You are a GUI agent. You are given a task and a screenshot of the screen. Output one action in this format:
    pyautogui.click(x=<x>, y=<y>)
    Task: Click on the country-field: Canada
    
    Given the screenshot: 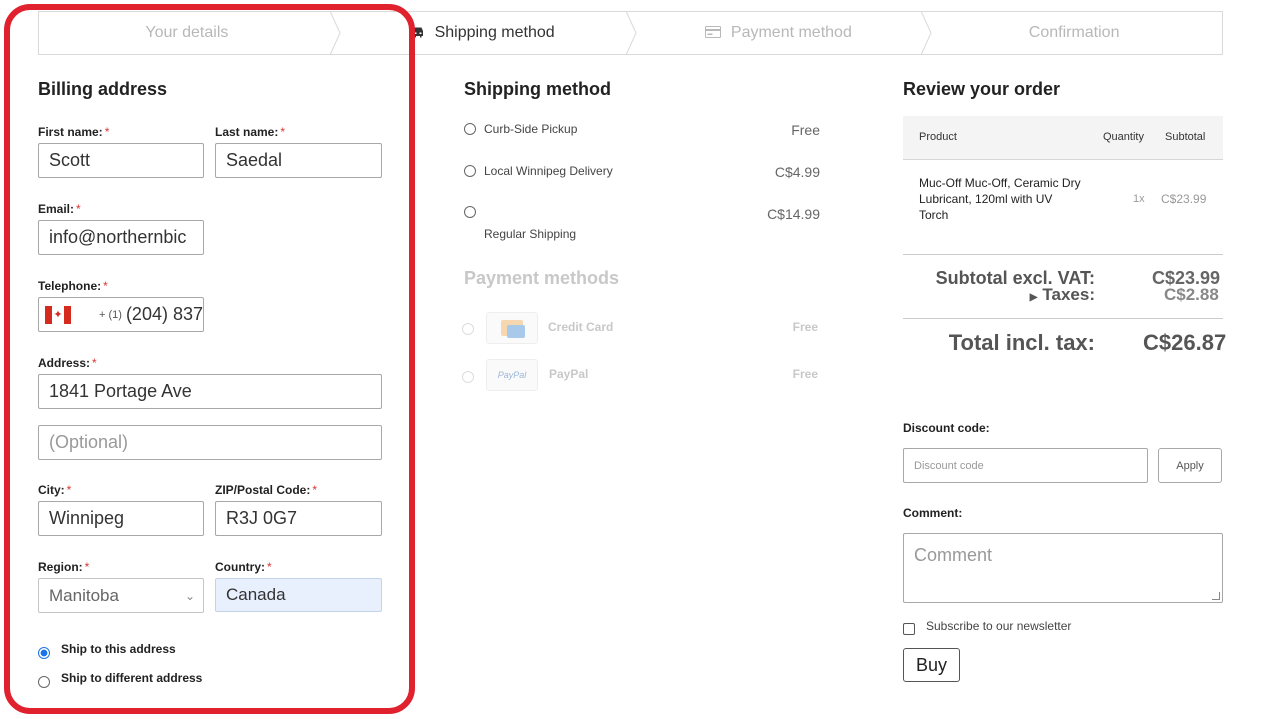 What is the action you would take?
    pyautogui.click(x=298, y=595)
    